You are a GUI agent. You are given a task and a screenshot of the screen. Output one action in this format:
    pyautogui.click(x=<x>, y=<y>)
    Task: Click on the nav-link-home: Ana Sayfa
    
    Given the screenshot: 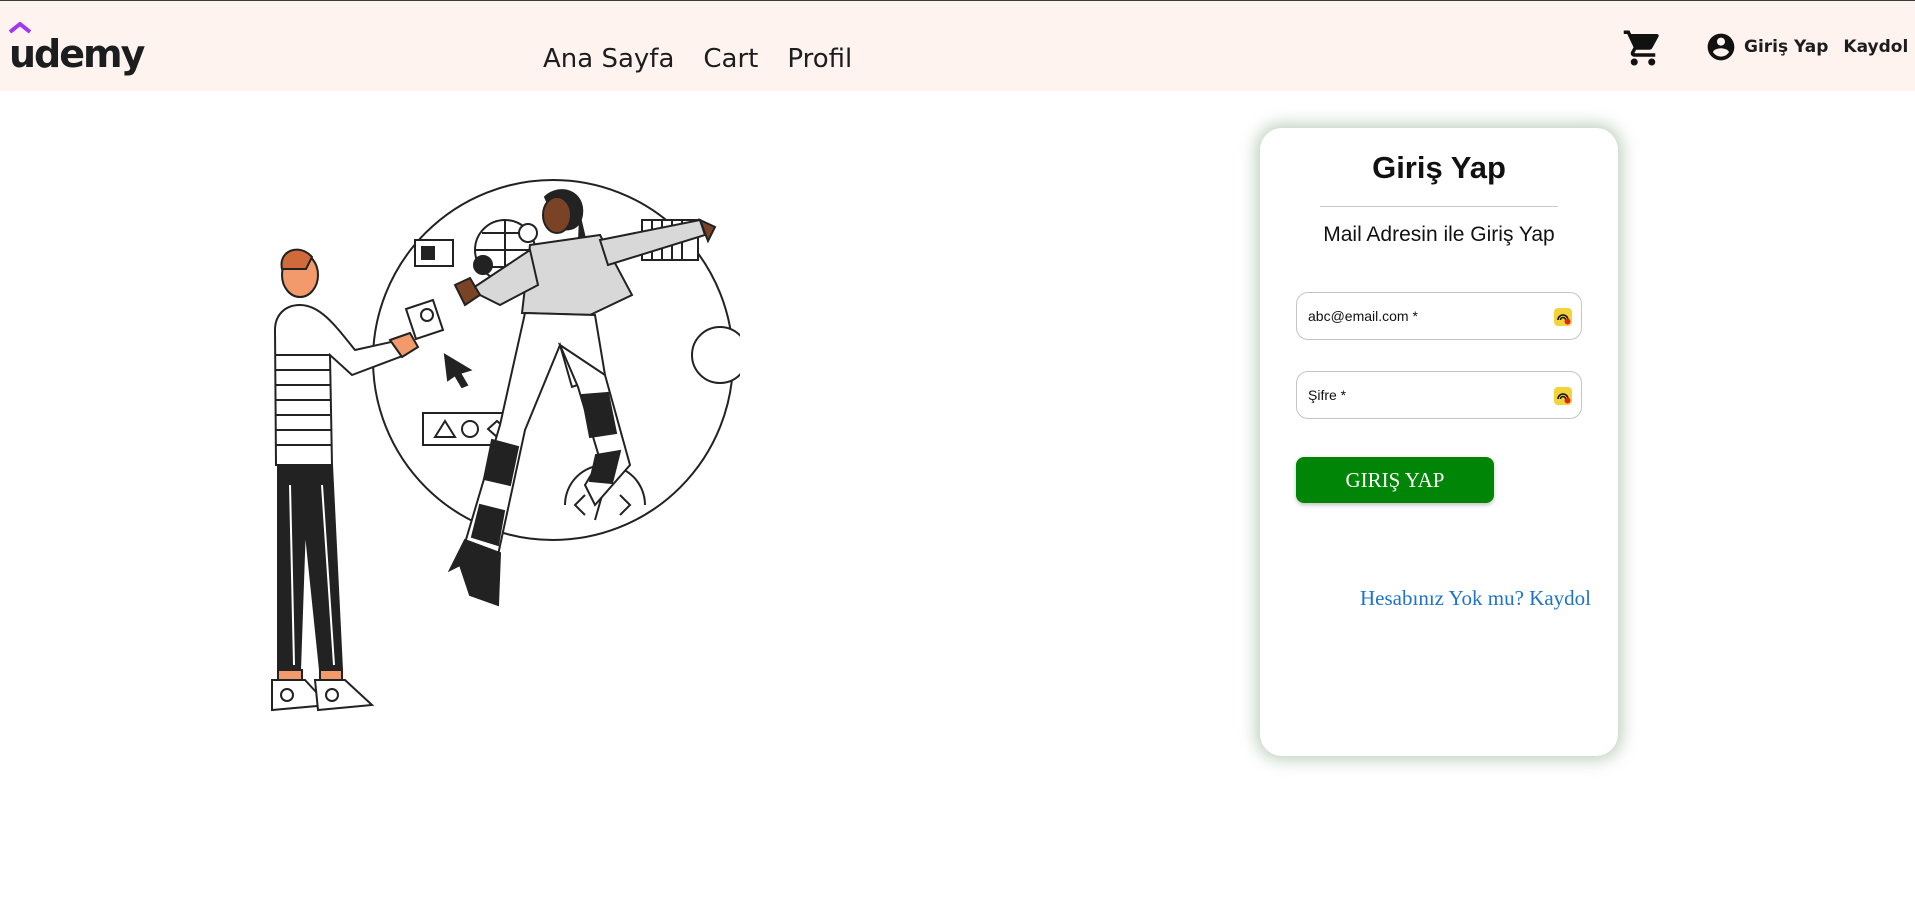 What is the action you would take?
    pyautogui.click(x=608, y=59)
    